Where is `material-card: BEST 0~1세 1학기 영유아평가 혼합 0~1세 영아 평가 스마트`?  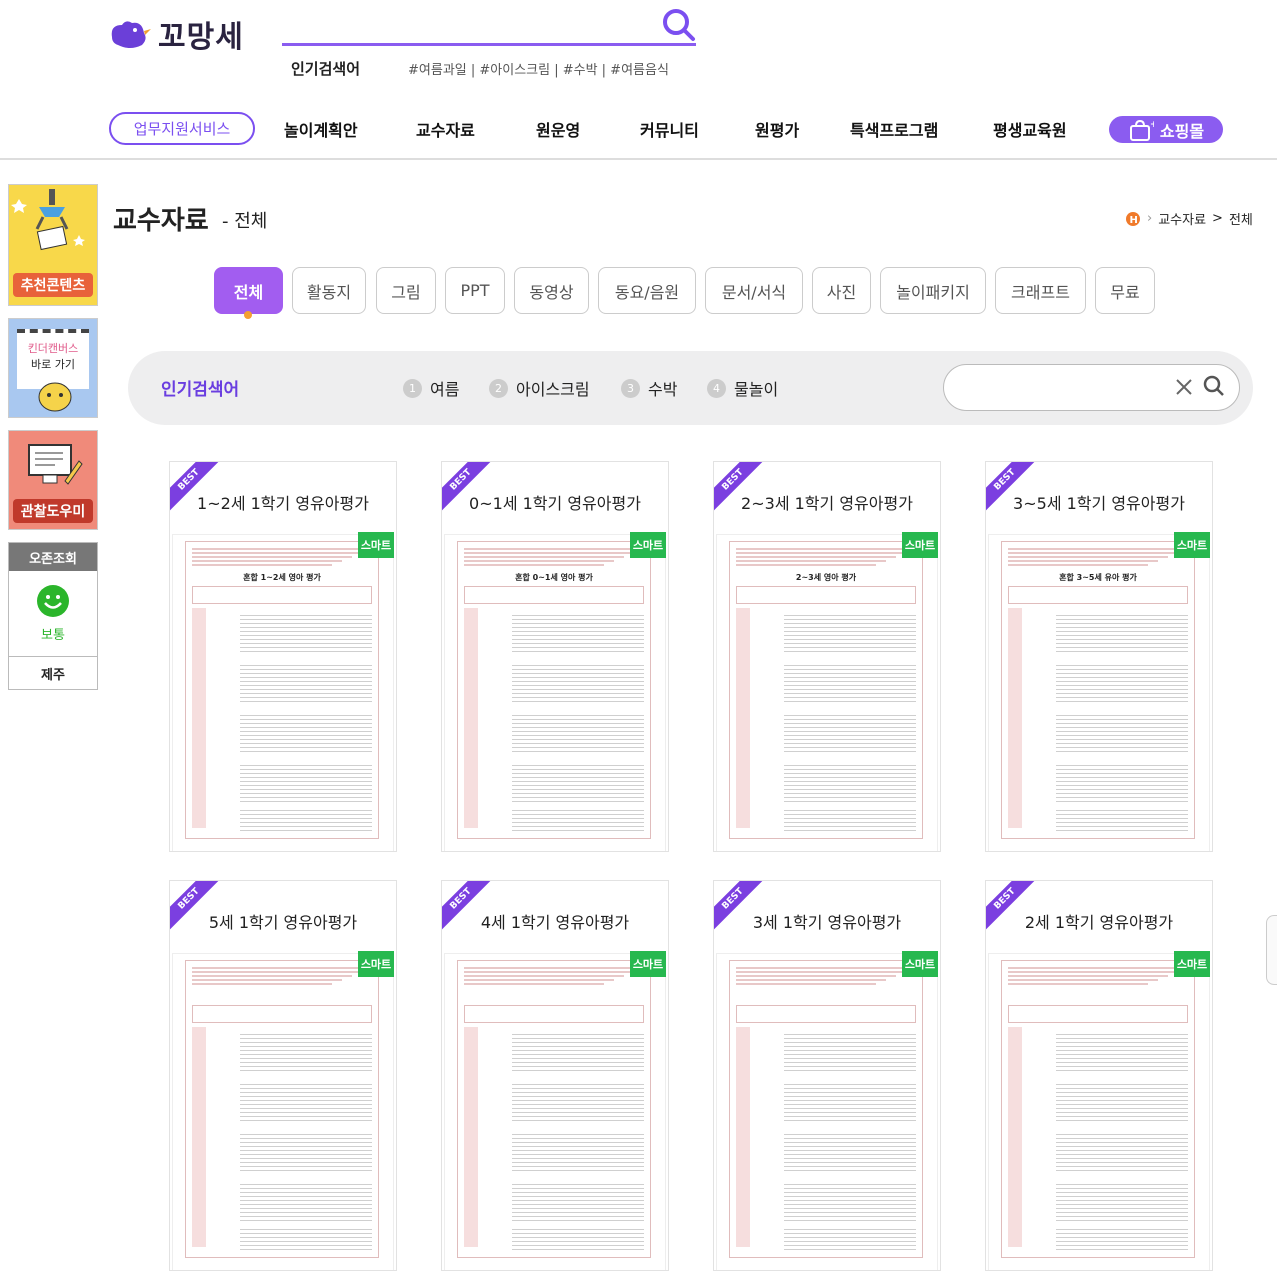
material-card: BEST 0~1세 1학기 영유아평가 혼합 0~1세 영아 평가 스마트 is located at coordinates (555, 656).